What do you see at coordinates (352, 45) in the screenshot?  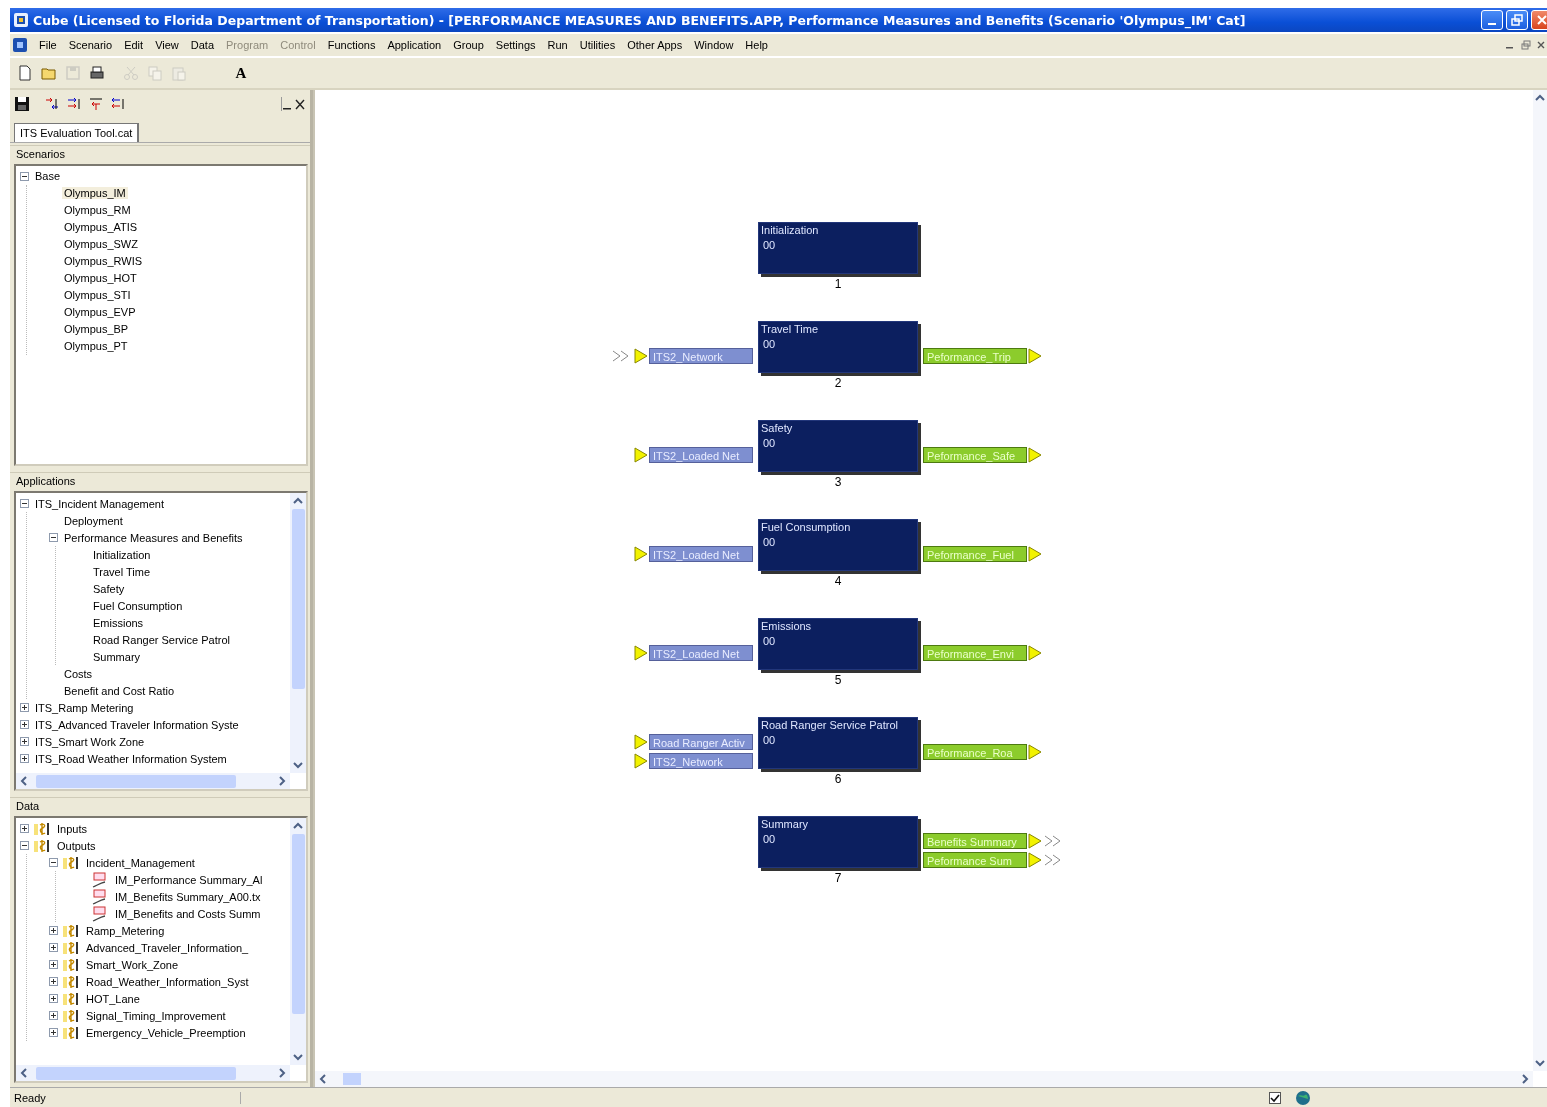 I see `menu-item: Functions` at bounding box center [352, 45].